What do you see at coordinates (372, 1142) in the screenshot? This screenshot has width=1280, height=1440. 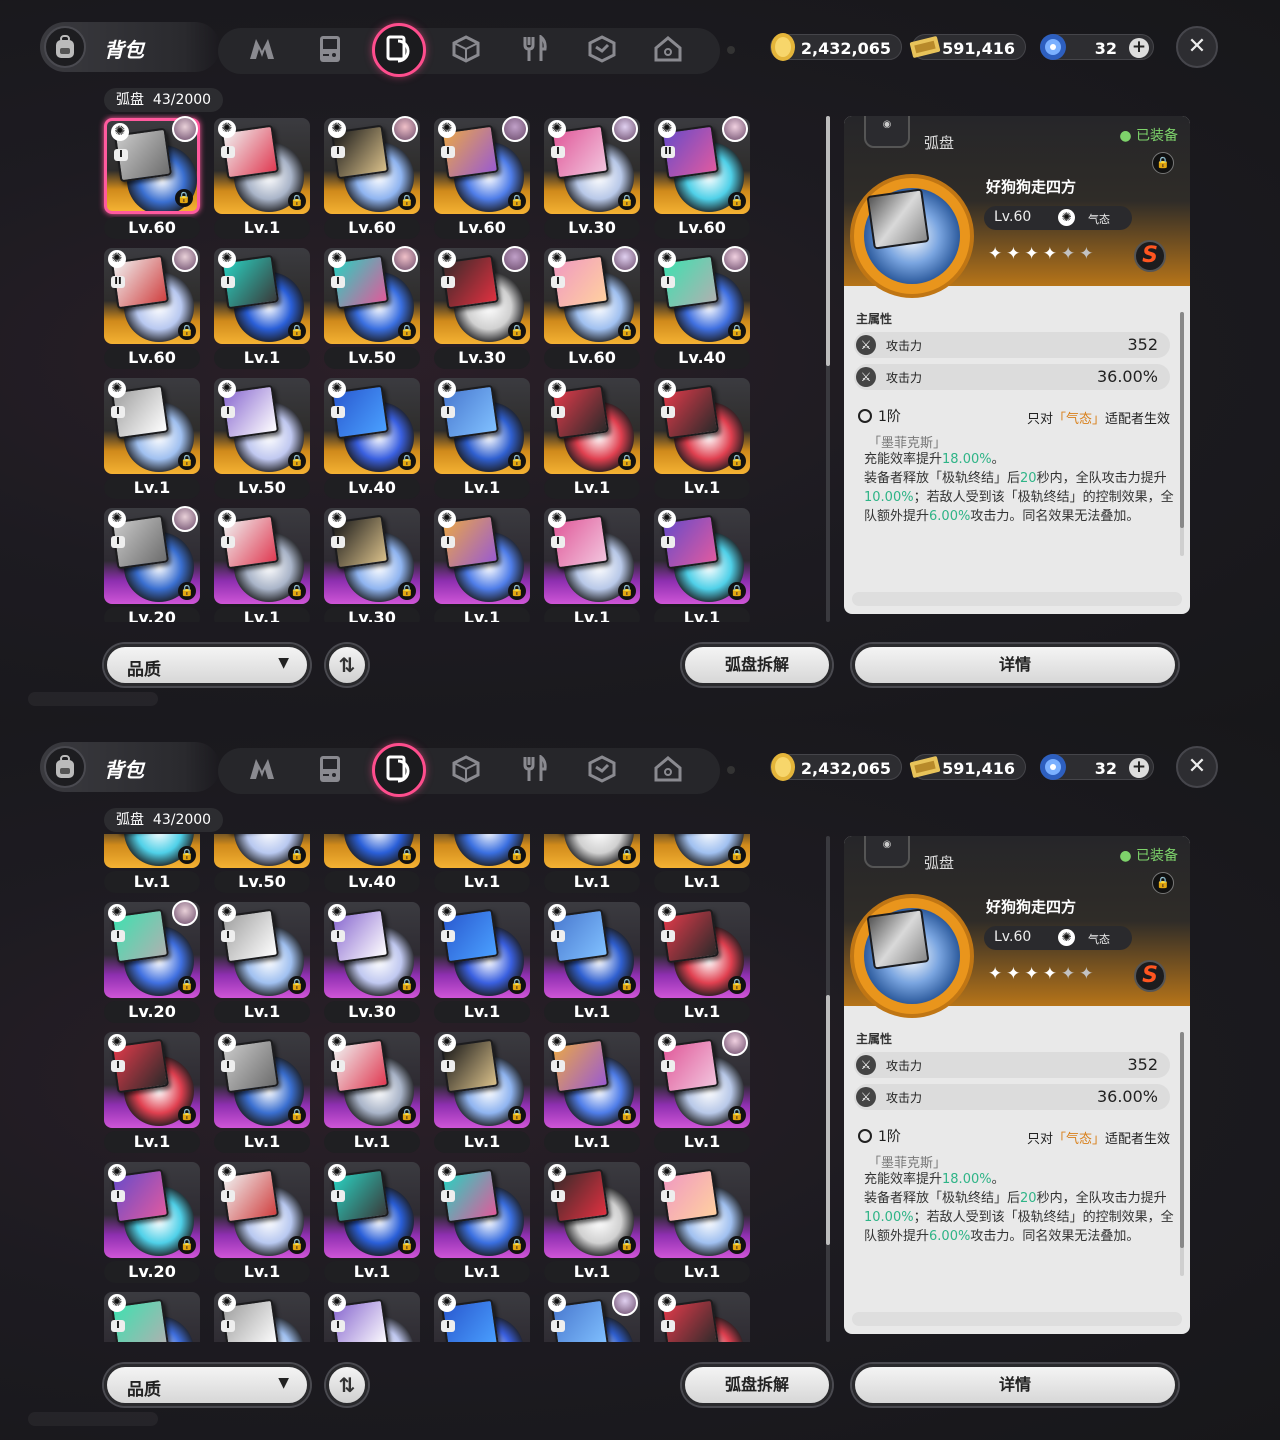 I see `disc-level: Lv.1` at bounding box center [372, 1142].